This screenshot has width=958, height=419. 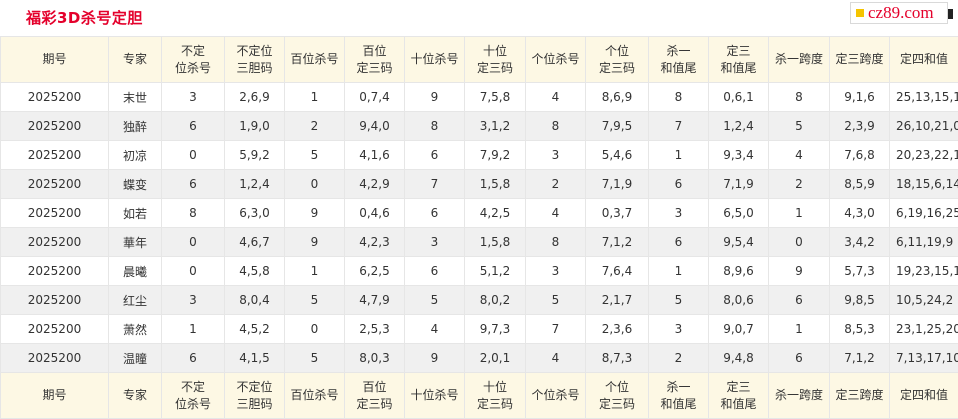 I want to click on footer-header-col-10: 杀一和值尾, so click(x=679, y=396).